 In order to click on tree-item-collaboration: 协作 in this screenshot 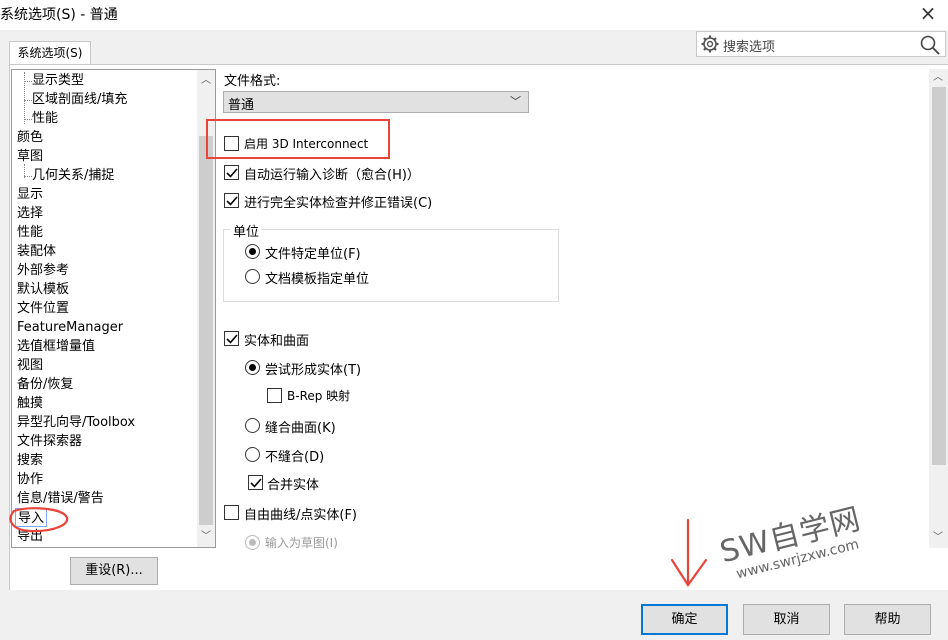, I will do `click(30, 479)`.